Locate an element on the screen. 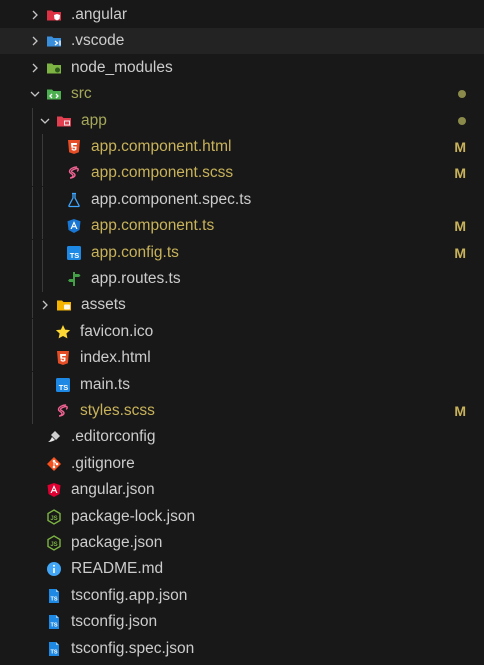  tree-item-label: tsconfig.json is located at coordinates (114, 622).